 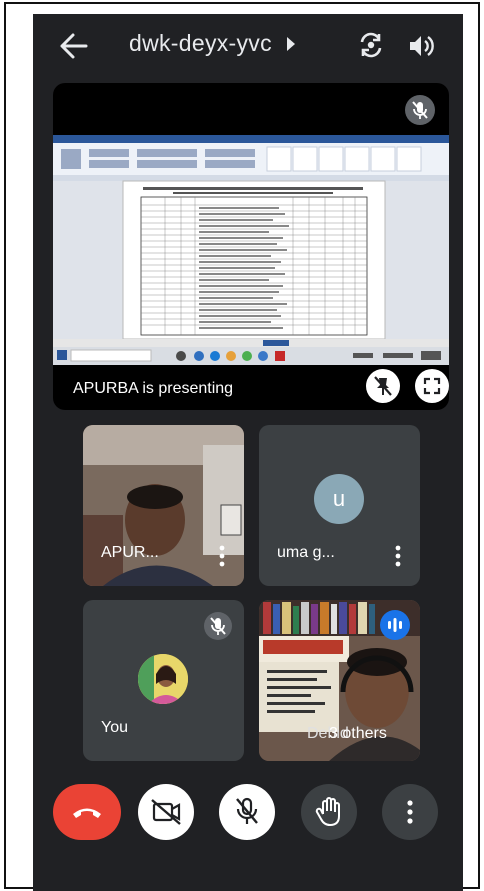 I want to click on self-mic-off-icon, so click(x=218, y=626).